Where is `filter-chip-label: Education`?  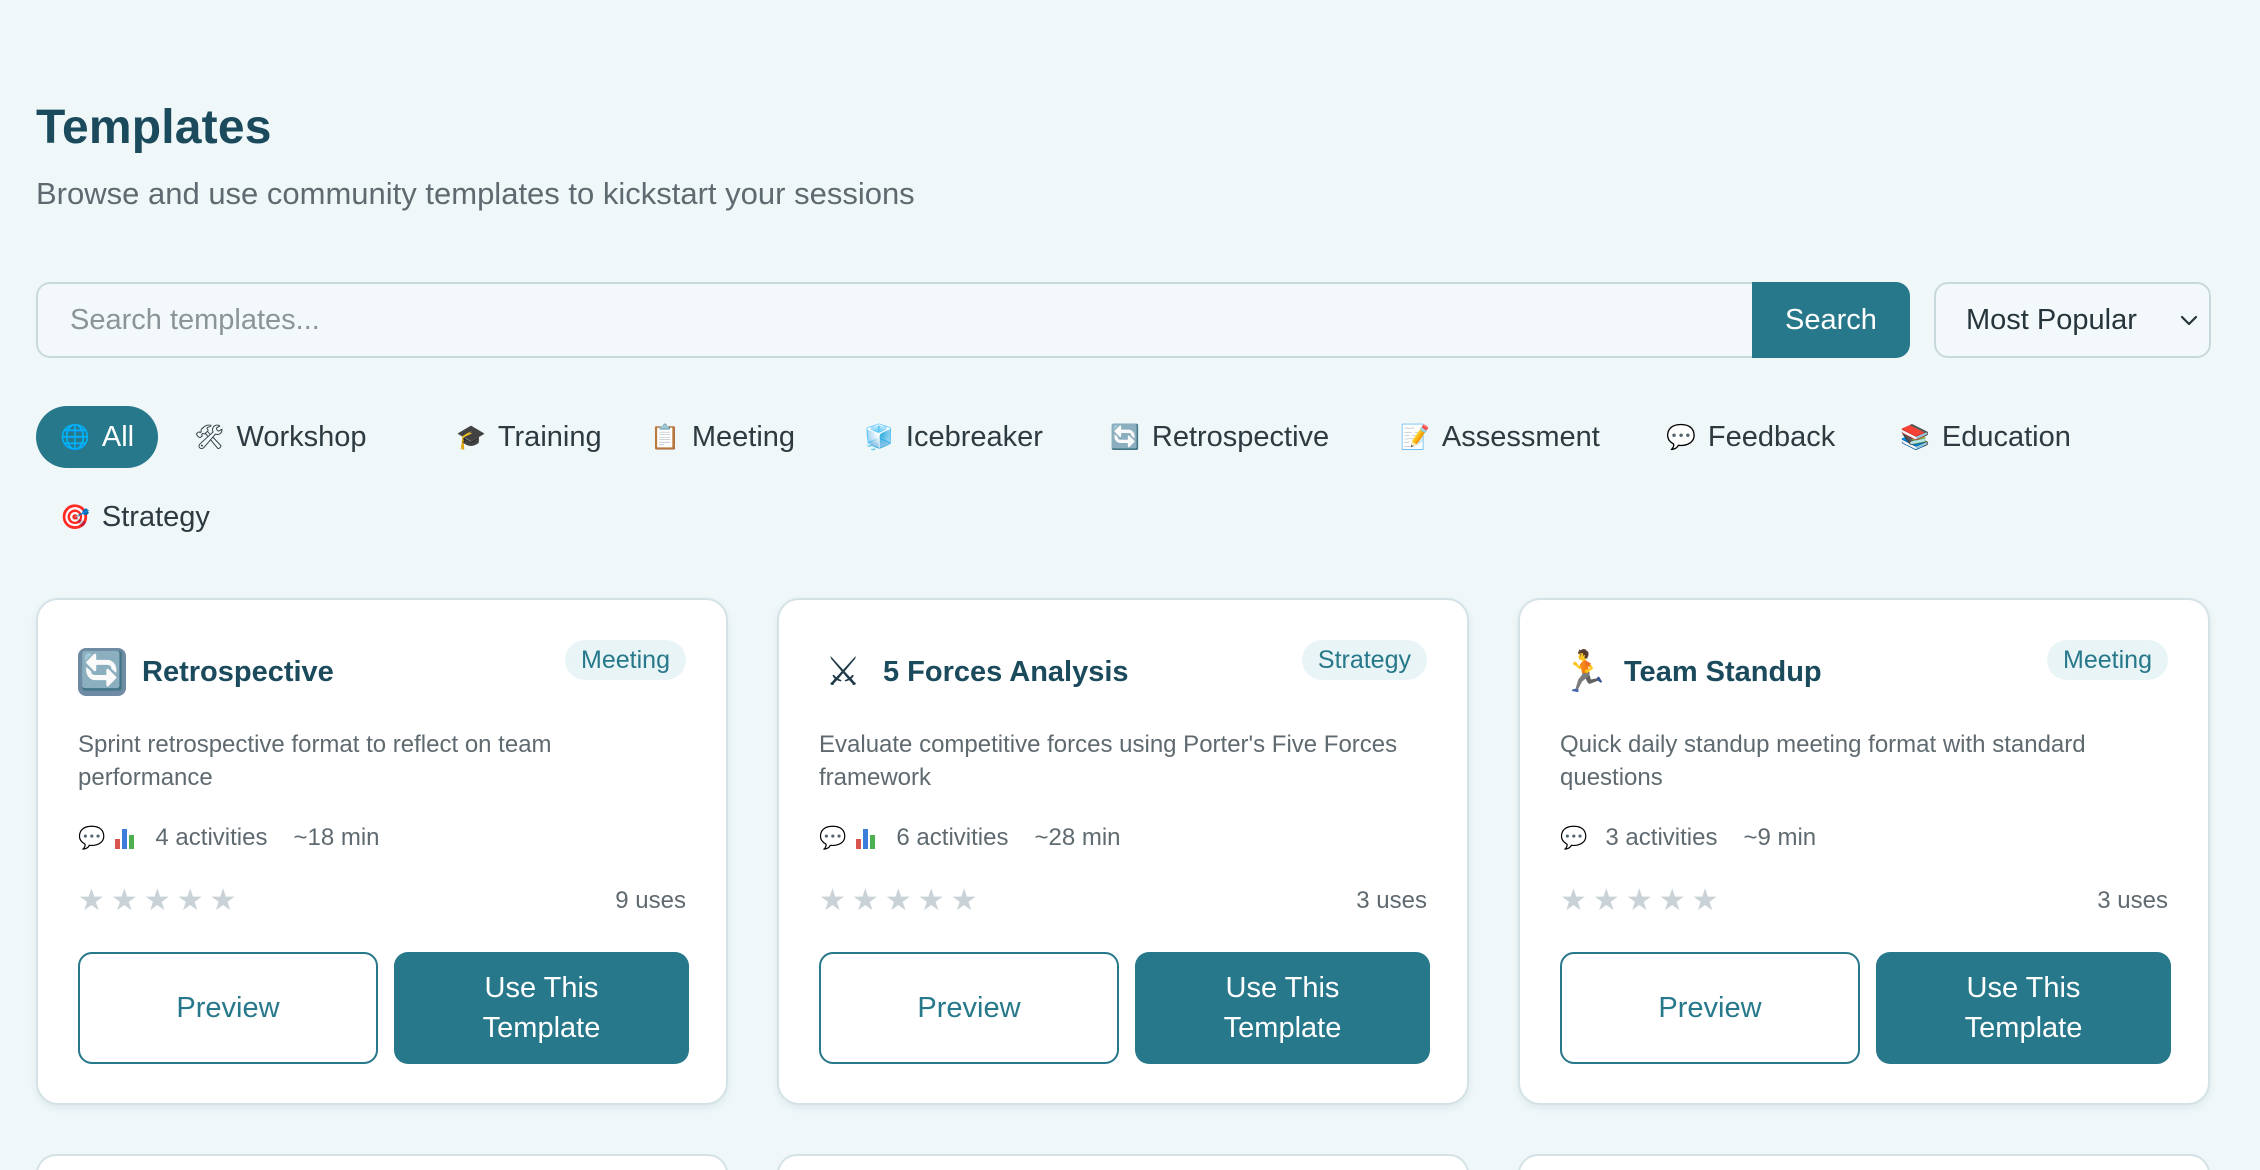 filter-chip-label: Education is located at coordinates (2006, 436).